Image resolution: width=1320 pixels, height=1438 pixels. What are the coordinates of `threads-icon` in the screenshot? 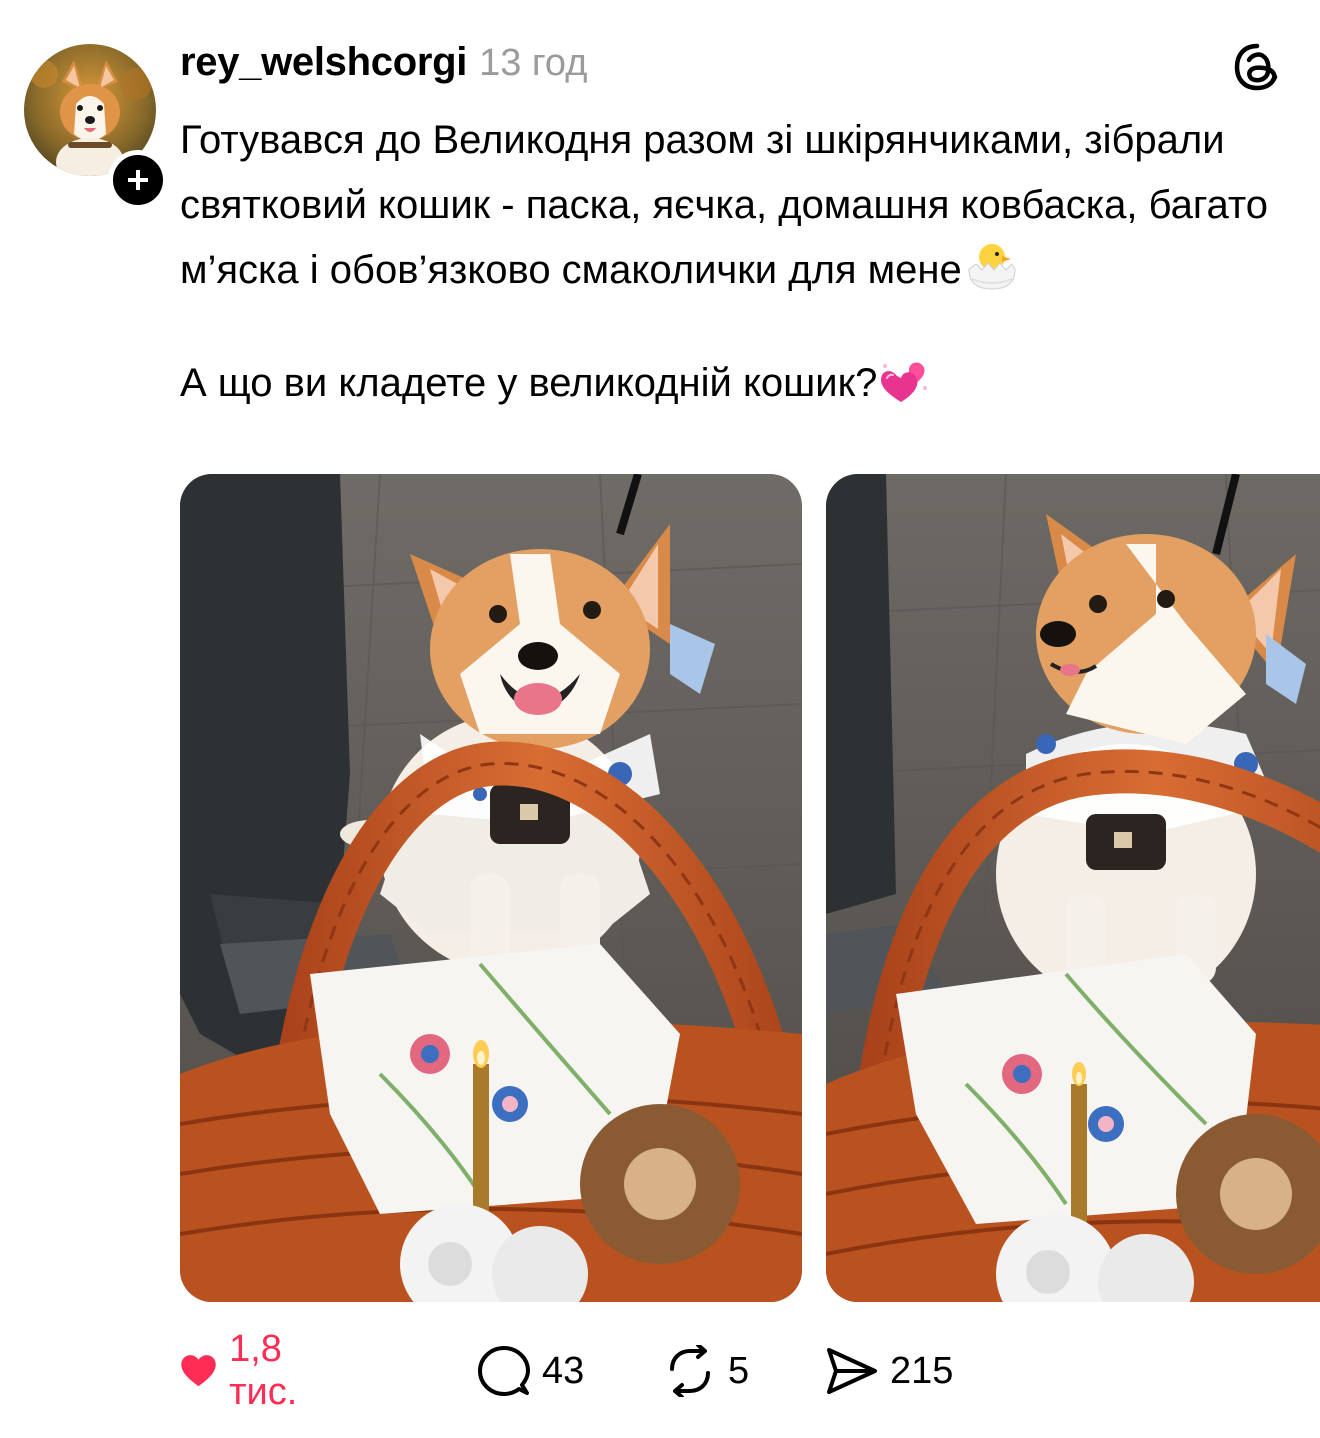 It's located at (1257, 67).